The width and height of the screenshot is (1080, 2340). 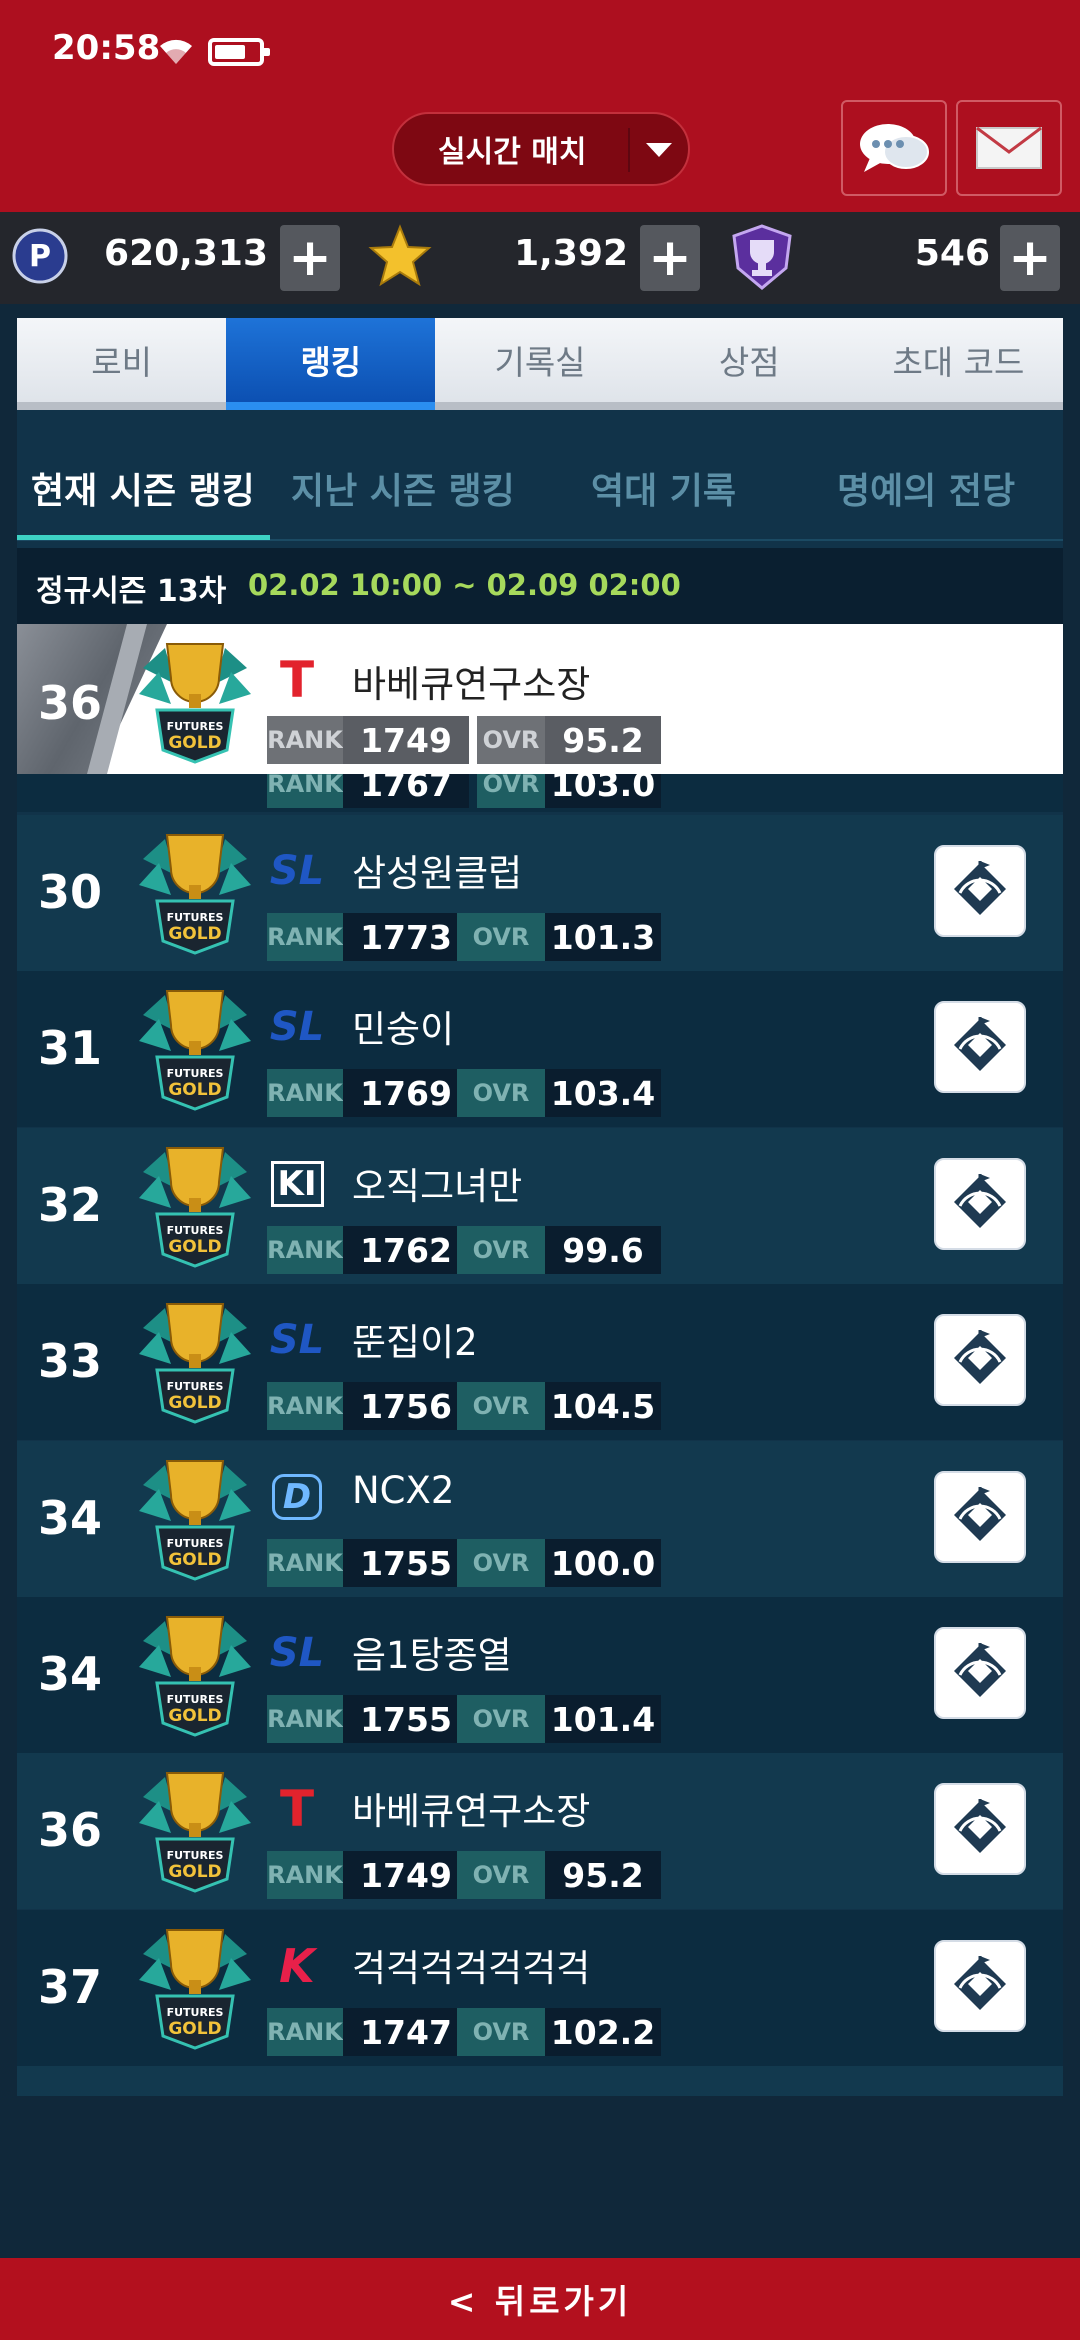 I want to click on trophy-shield-icon, so click(x=762, y=259).